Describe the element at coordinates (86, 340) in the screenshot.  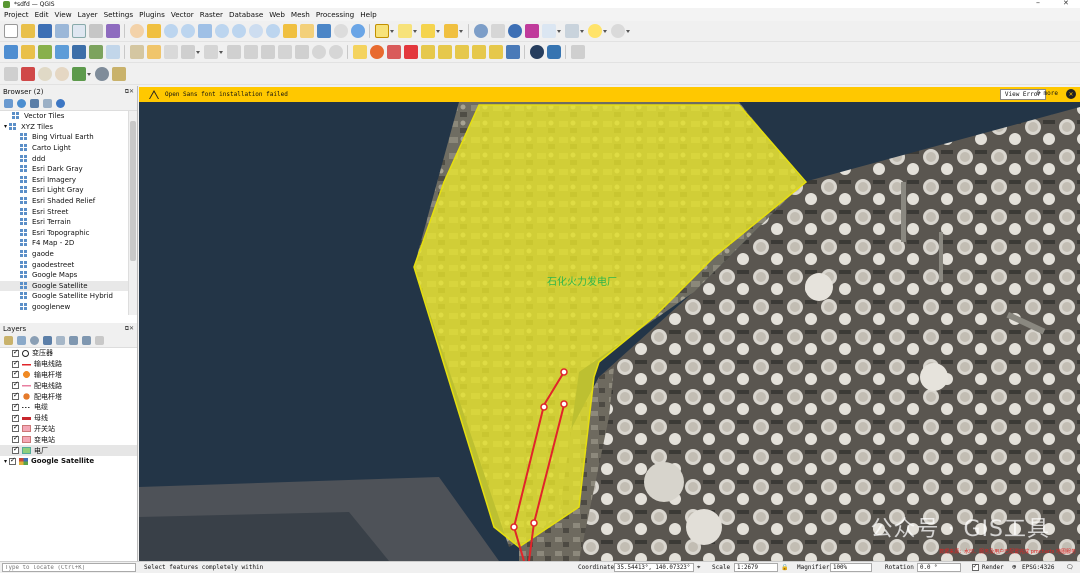
I see `collapse-all-layers-icon` at that location.